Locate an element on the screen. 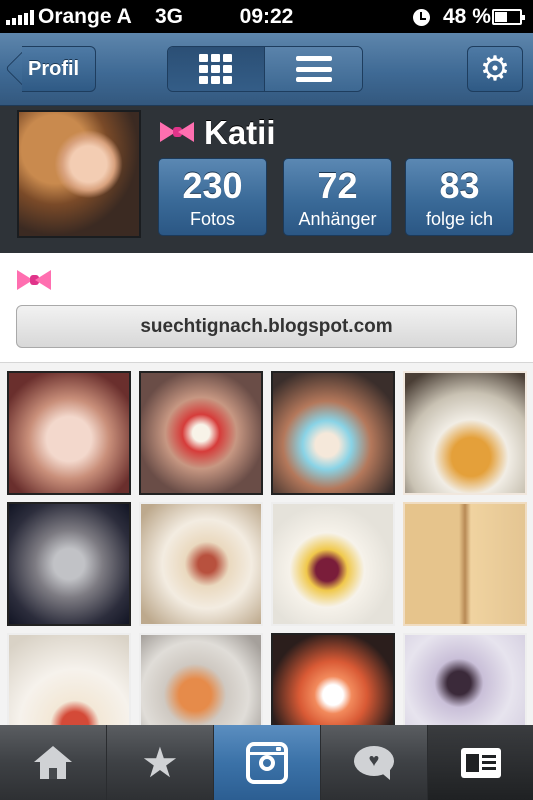 This screenshot has height=800, width=533. stat-value: 83 is located at coordinates (459, 185).